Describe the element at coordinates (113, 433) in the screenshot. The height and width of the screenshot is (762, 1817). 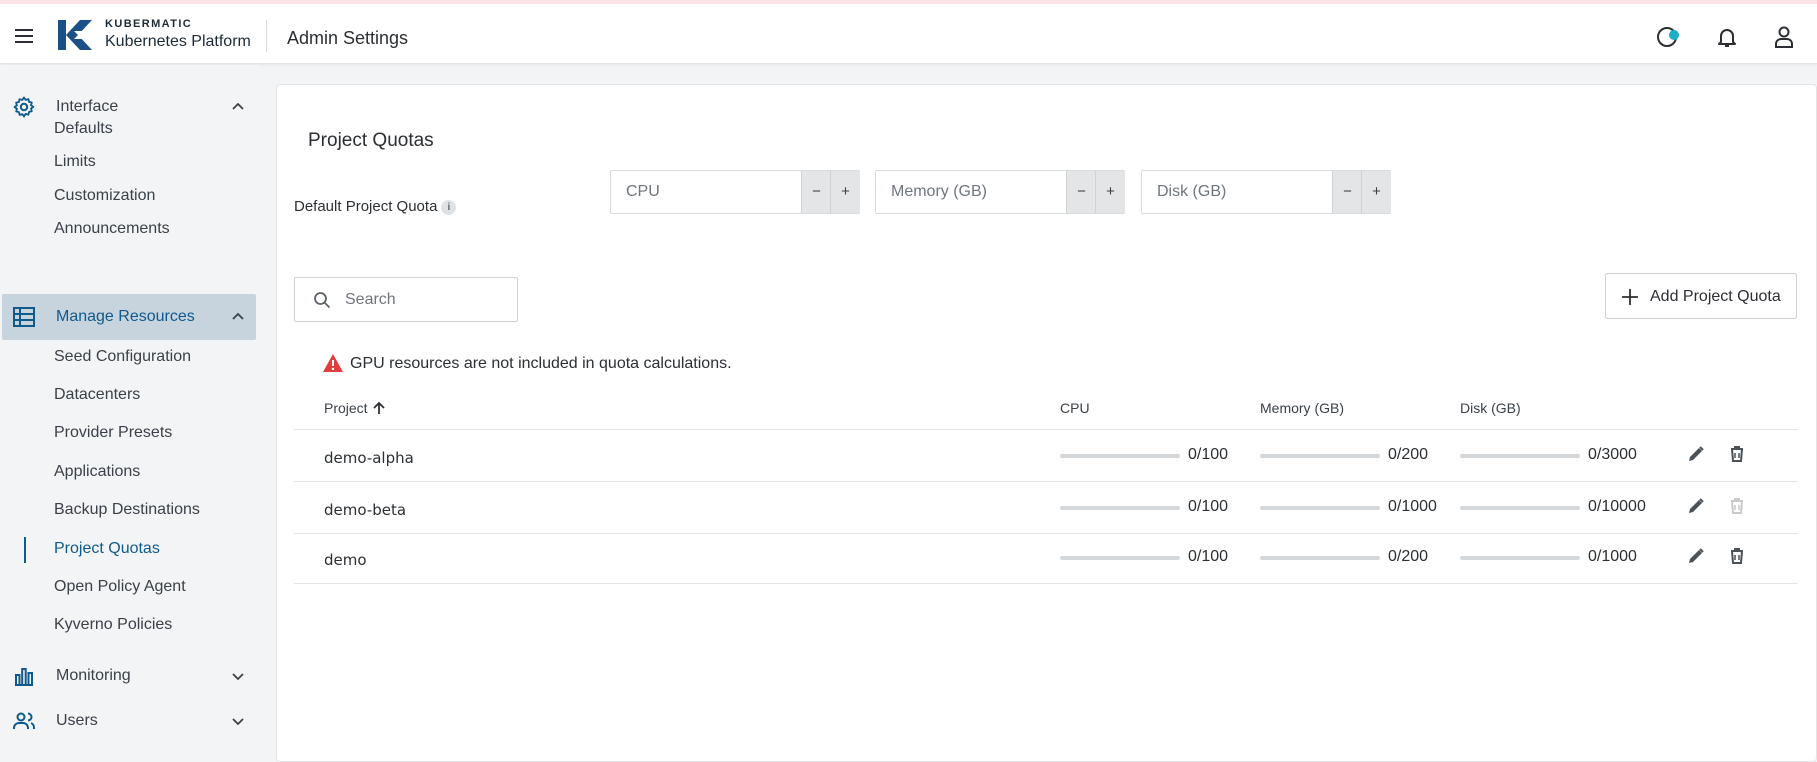
I see `sidebar-item-provider-presets: Provider Presets` at that location.